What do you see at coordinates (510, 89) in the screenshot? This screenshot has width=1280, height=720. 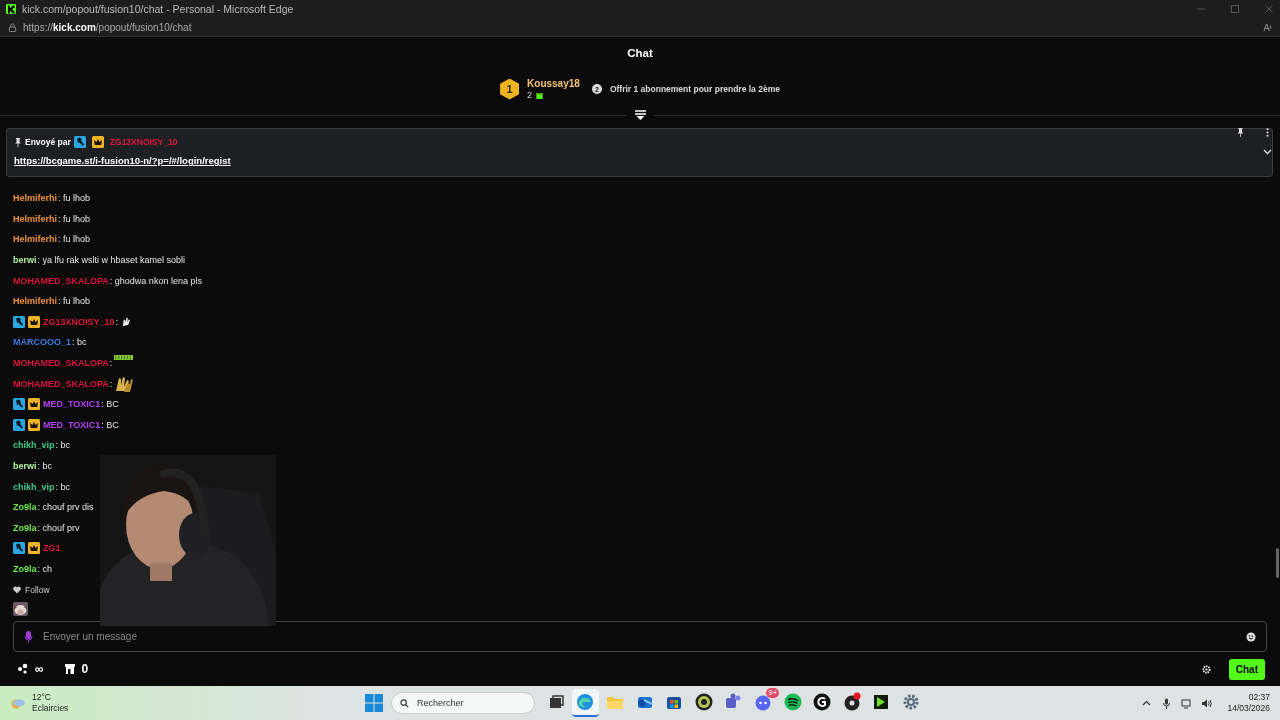 I see `rank-badge: 1` at bounding box center [510, 89].